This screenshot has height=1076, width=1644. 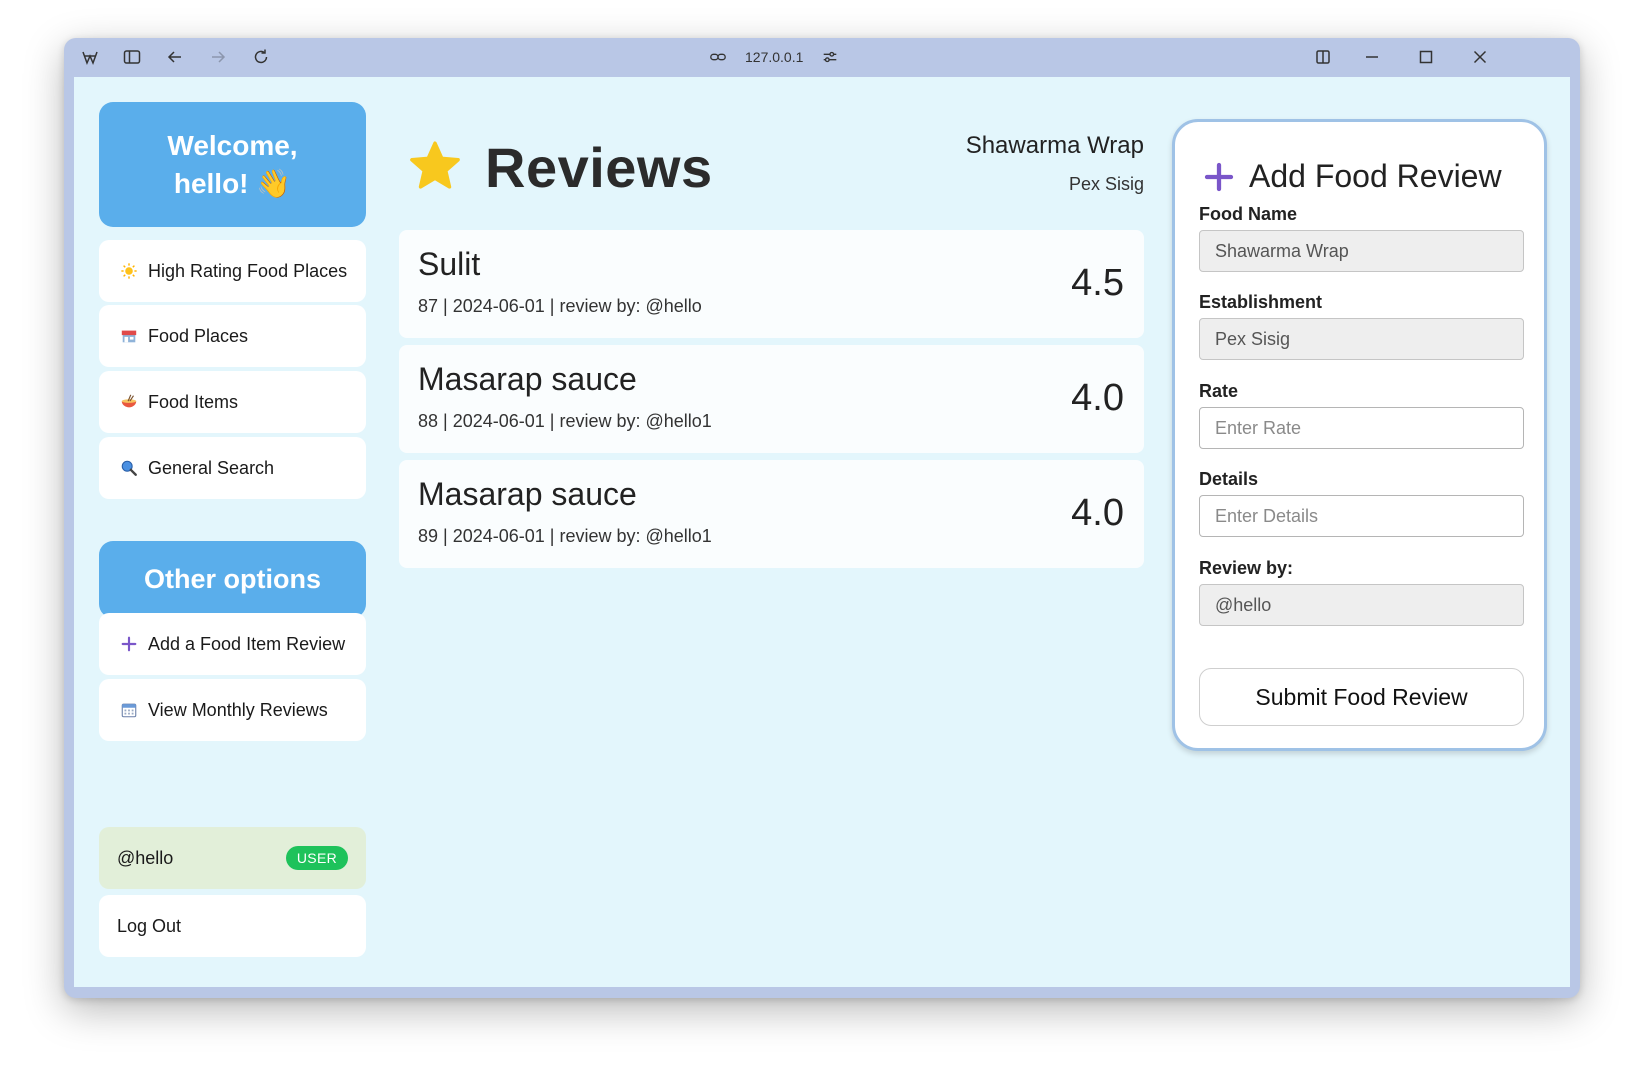 I want to click on link-icon, so click(x=718, y=57).